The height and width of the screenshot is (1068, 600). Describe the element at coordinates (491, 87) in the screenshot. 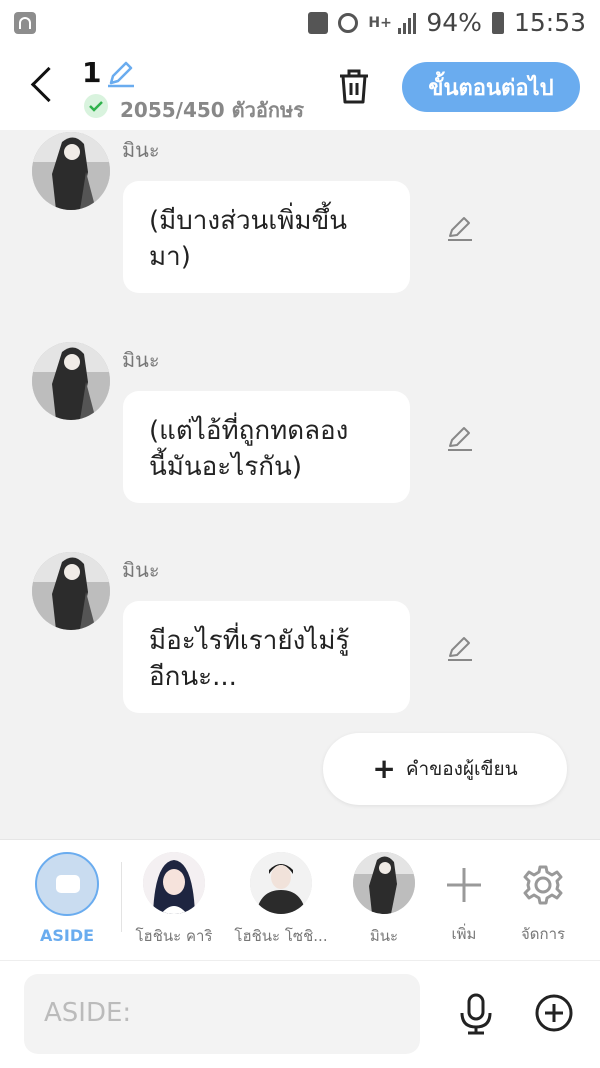

I see `next-step-button: ขั้นตอนต่อไป` at that location.